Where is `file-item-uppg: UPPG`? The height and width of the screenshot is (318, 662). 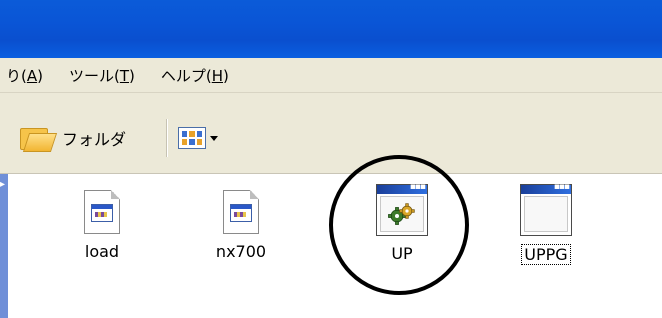 file-item-uppg: UPPG is located at coordinates (546, 233).